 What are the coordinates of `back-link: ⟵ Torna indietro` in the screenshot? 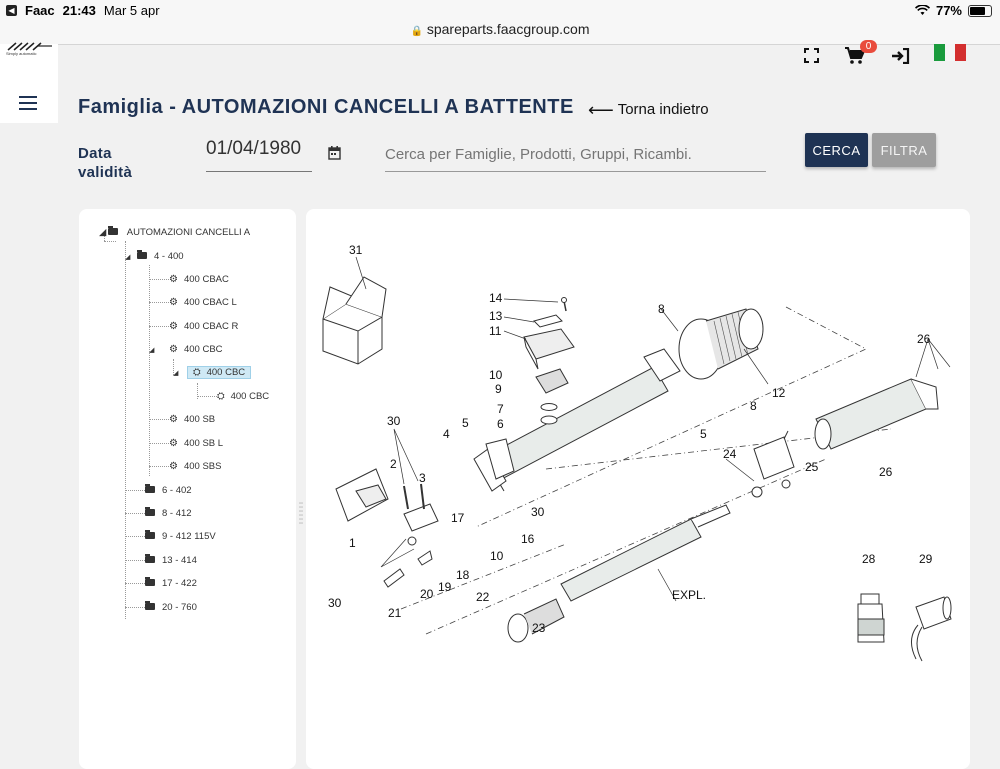 It's located at (648, 109).